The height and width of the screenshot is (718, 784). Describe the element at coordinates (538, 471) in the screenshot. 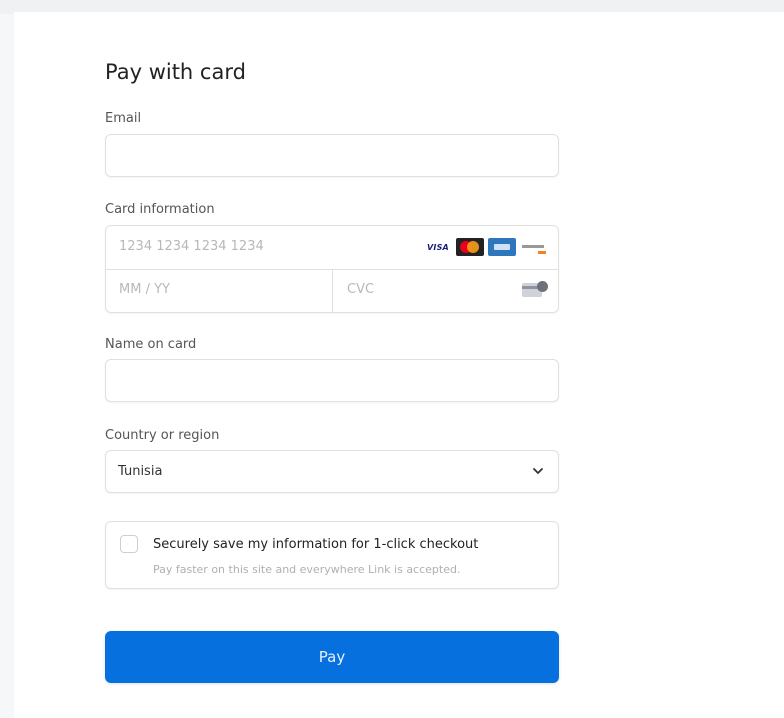

I see `chevron-down-icon` at that location.